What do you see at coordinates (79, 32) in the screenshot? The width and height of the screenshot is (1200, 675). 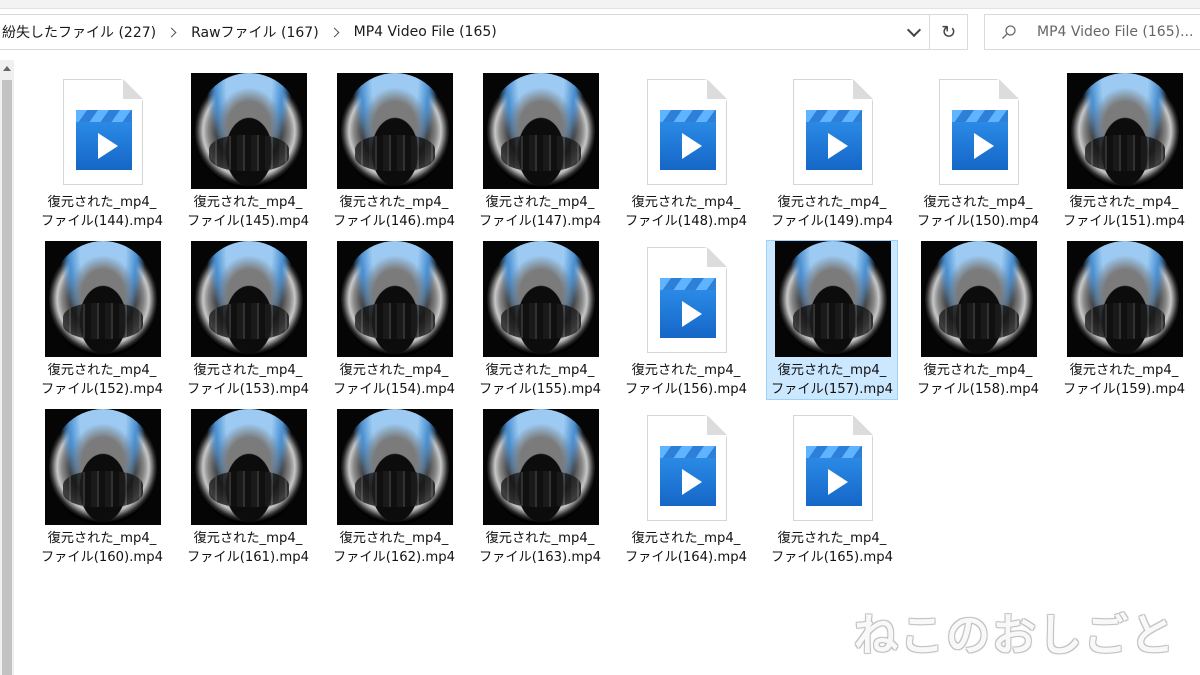 I see `breadcrumb-item-lost-files: 紛失したファイル (227)` at bounding box center [79, 32].